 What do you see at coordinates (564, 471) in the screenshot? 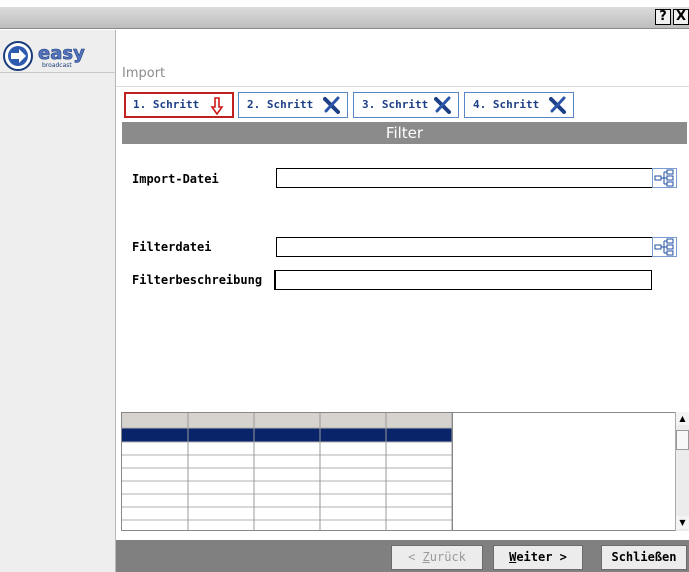
I see `grid-empty-area` at bounding box center [564, 471].